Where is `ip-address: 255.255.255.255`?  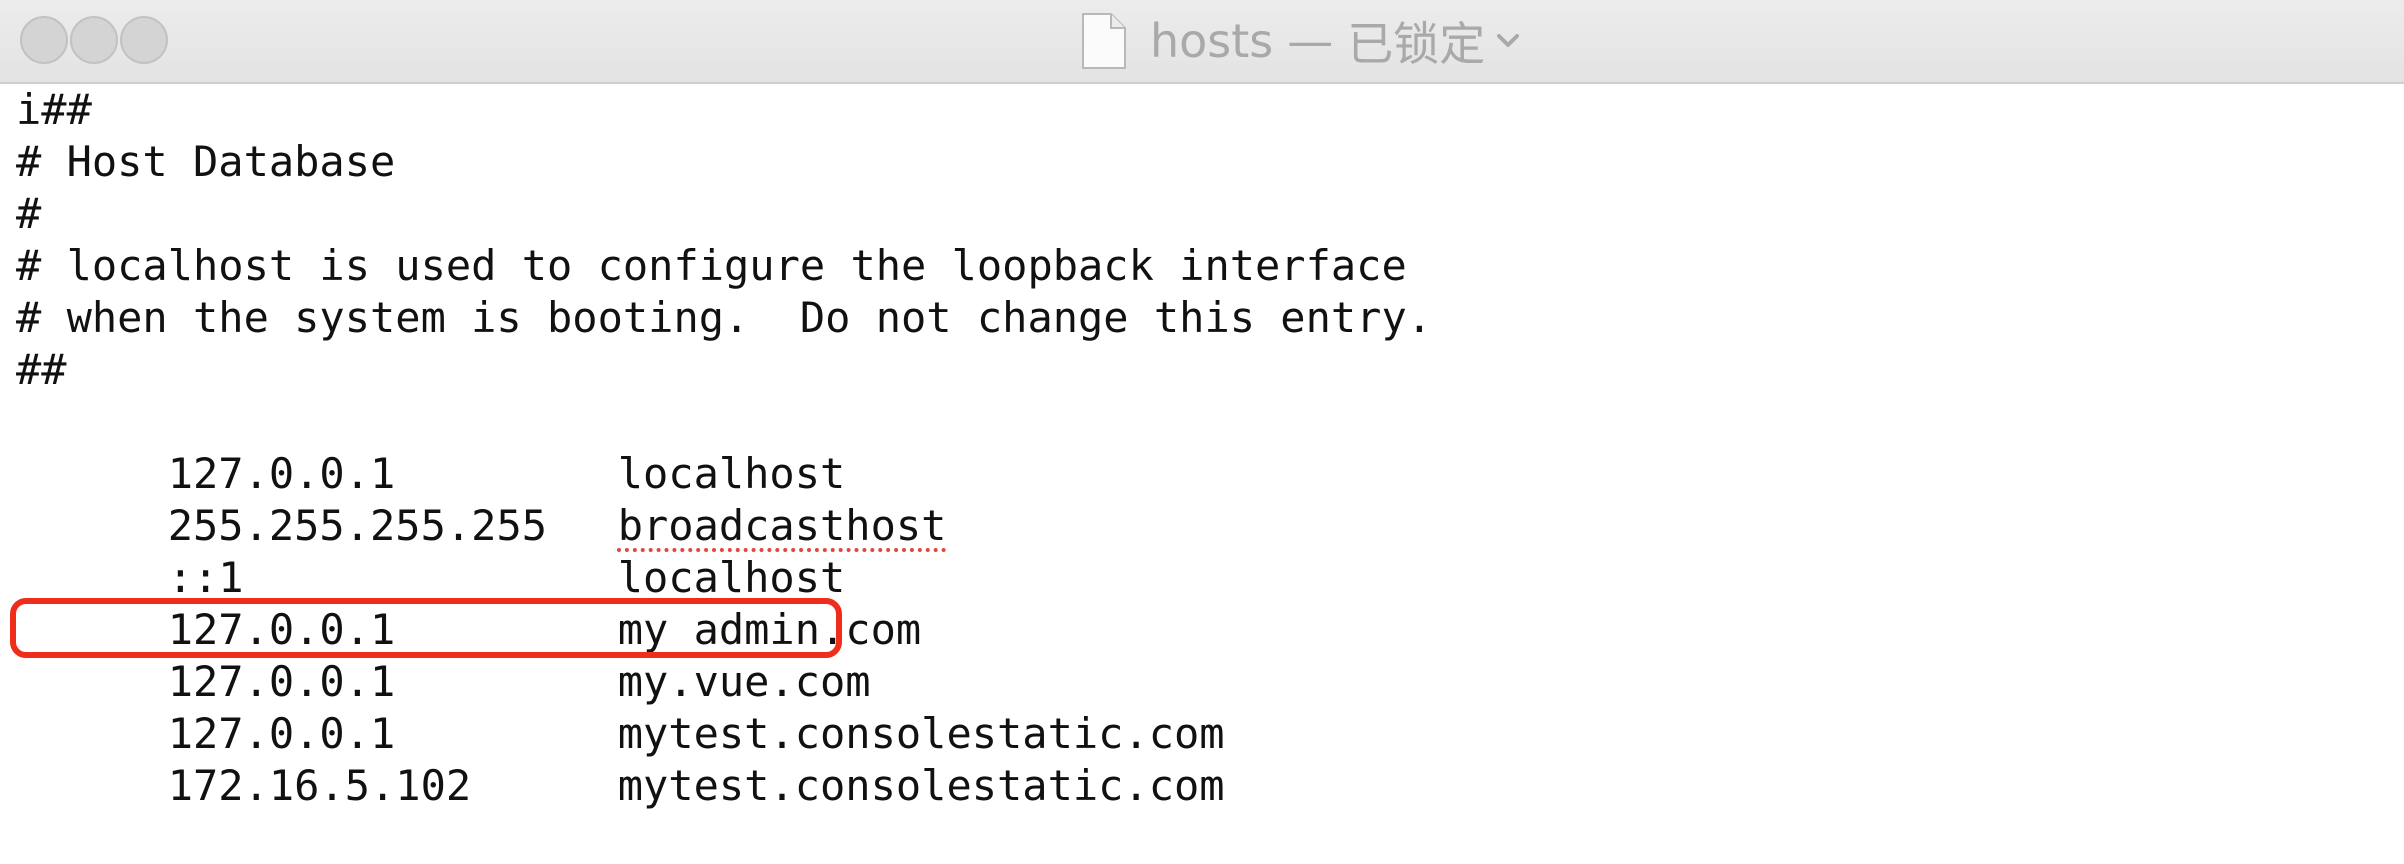 ip-address: 255.255.255.255 is located at coordinates (357, 525).